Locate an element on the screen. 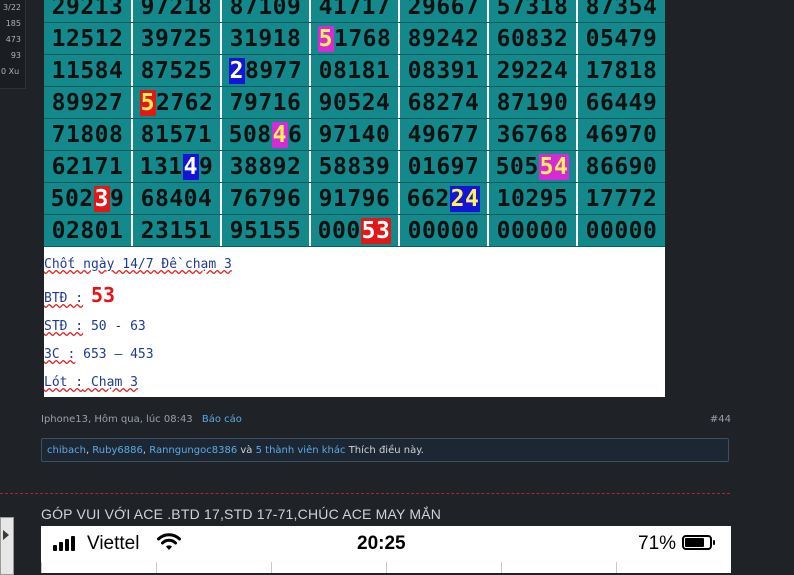 The height and width of the screenshot is (575, 794). digits: 91796 is located at coordinates (354, 198).